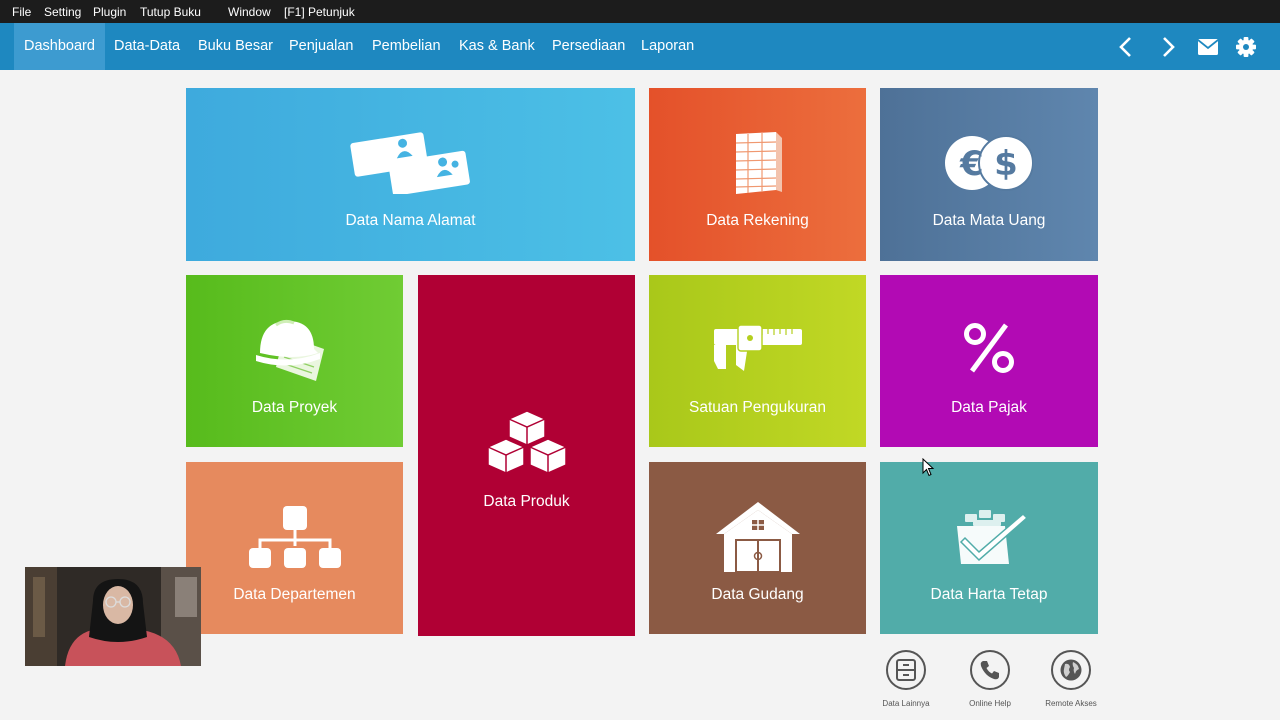 The height and width of the screenshot is (720, 1280). What do you see at coordinates (989, 594) in the screenshot?
I see `tile-label: Data Harta Tetap` at bounding box center [989, 594].